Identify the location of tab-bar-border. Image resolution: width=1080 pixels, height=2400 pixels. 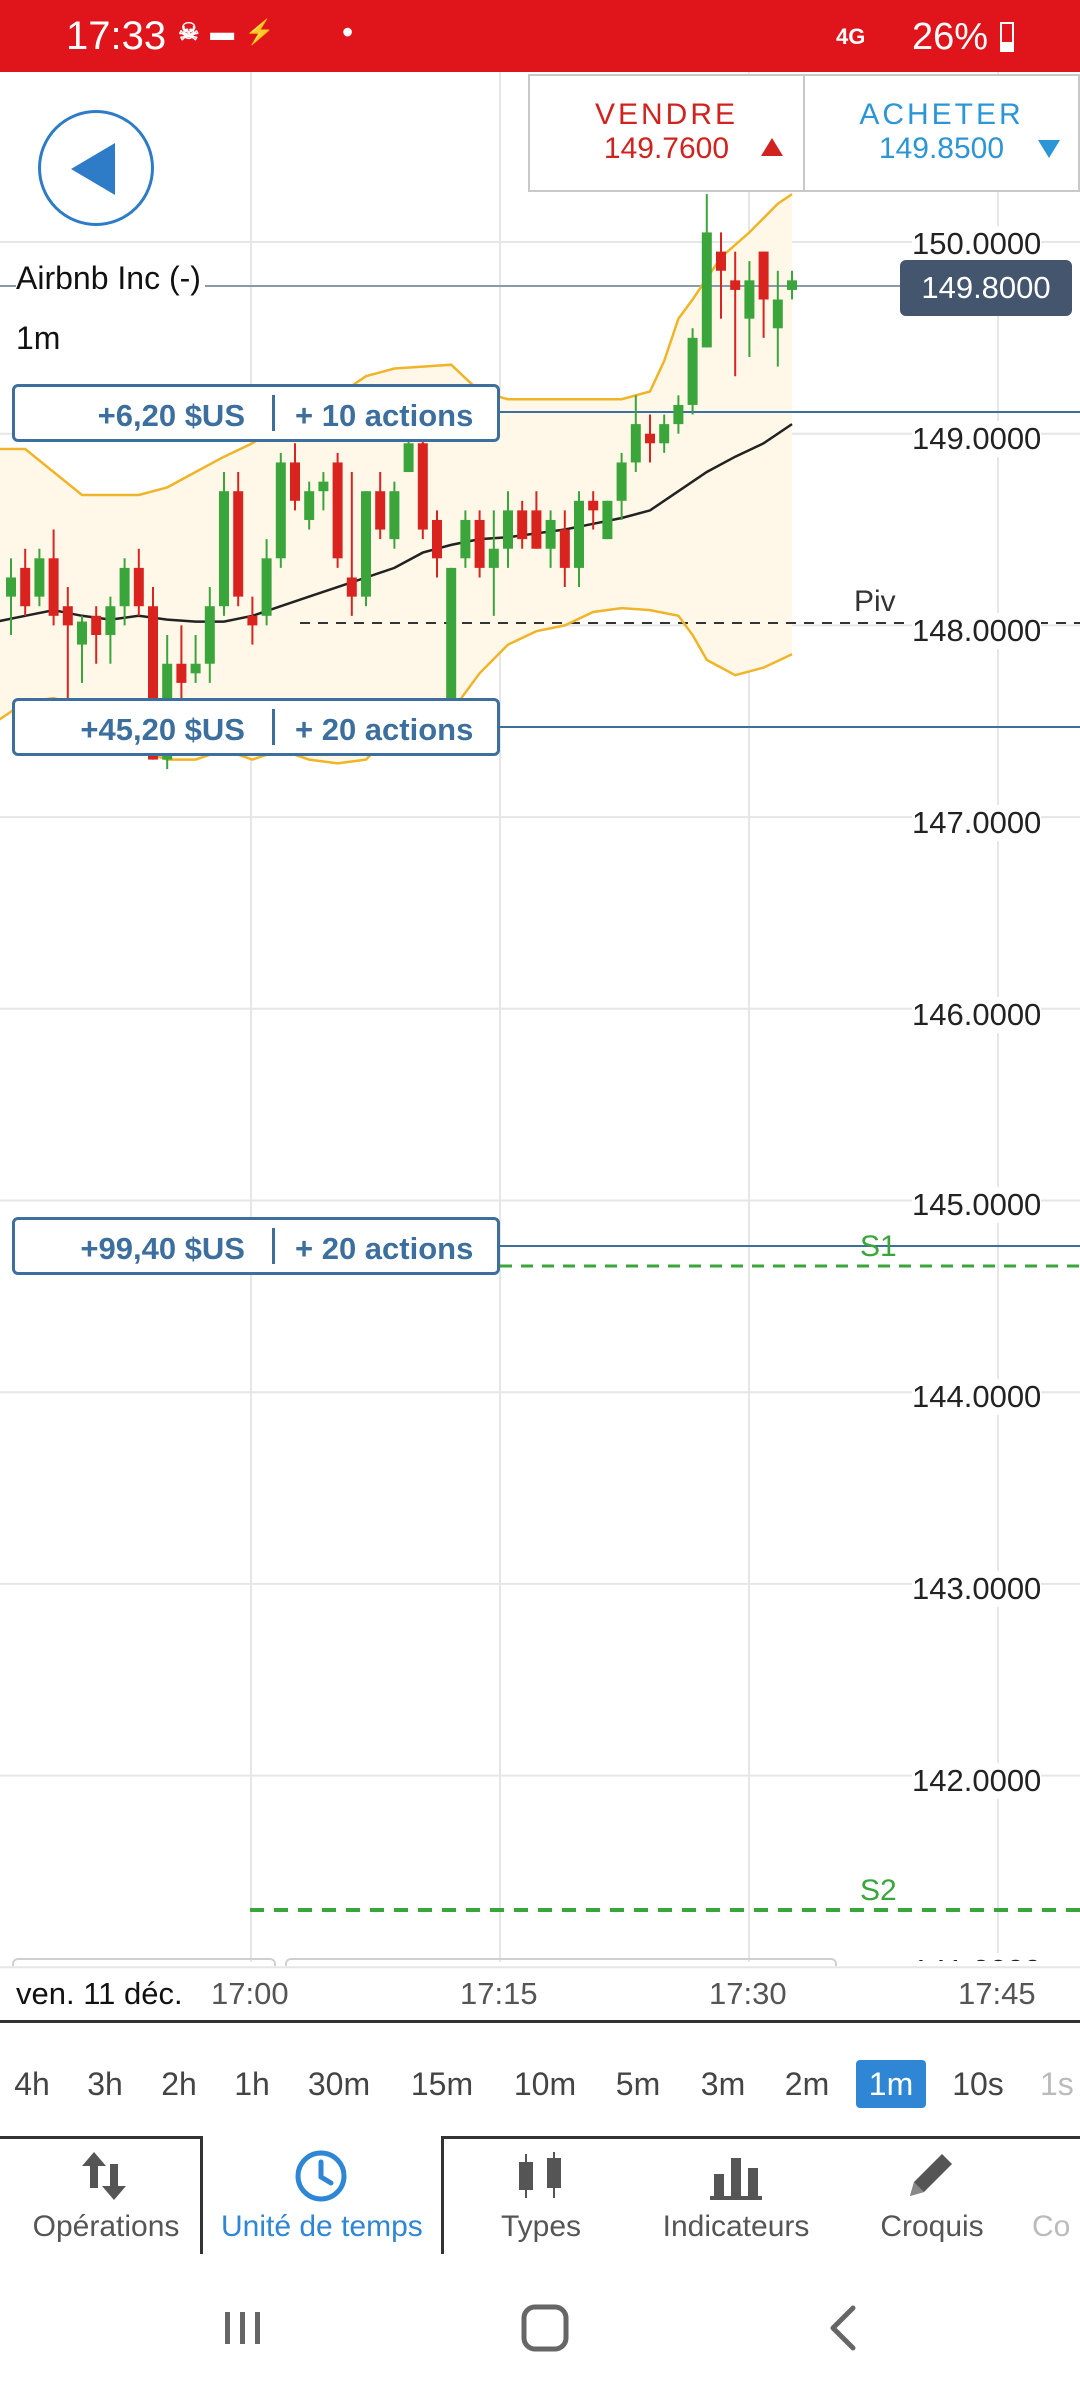
(760, 2137).